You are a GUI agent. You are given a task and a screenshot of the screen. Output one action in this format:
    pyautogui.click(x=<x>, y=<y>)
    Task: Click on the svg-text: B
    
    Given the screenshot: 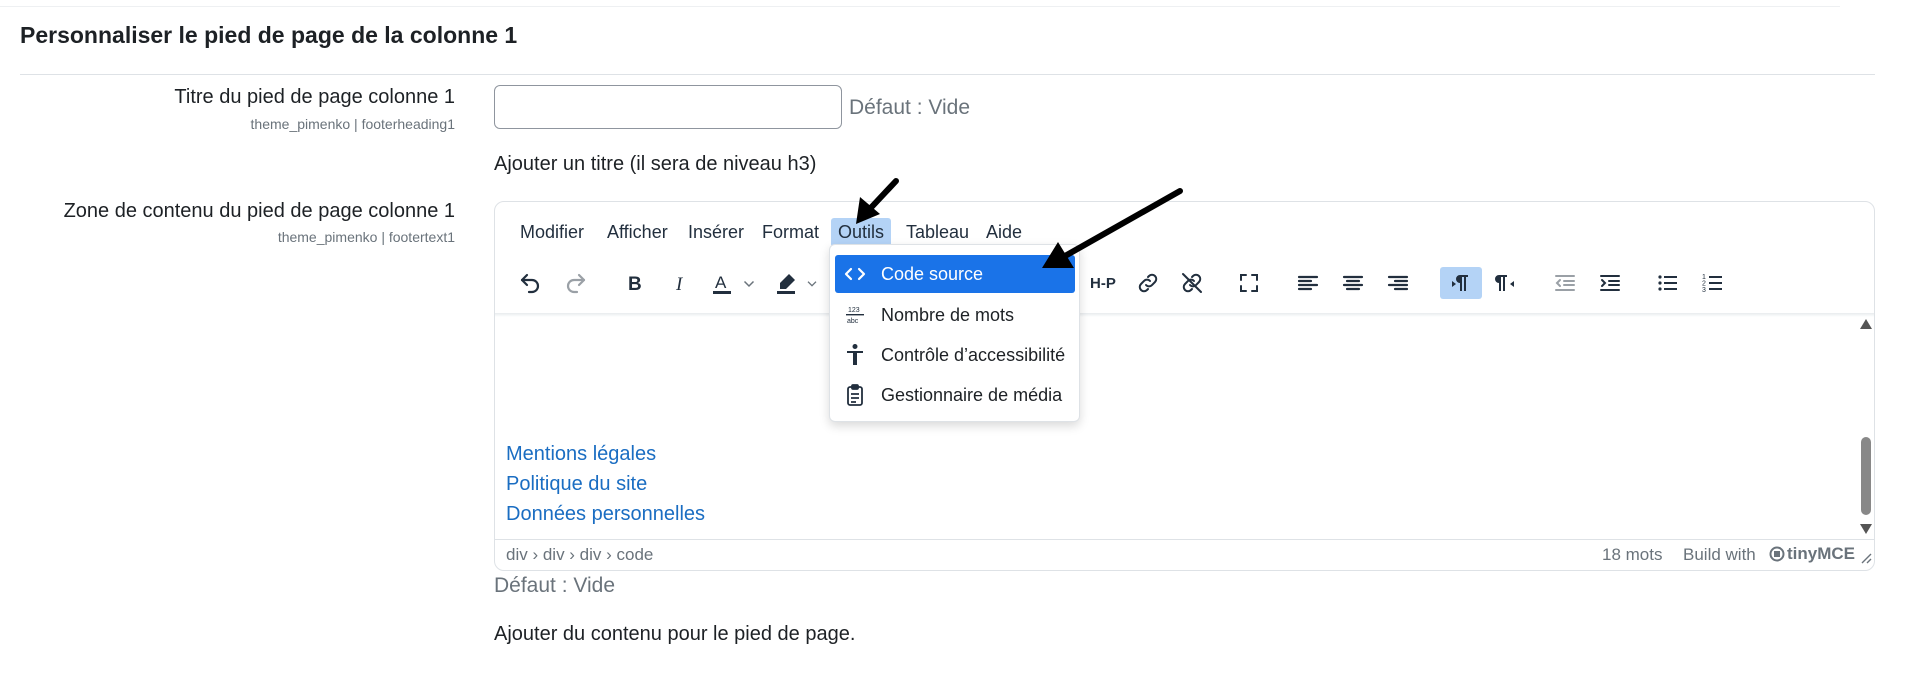 What is the action you would take?
    pyautogui.click(x=635, y=284)
    